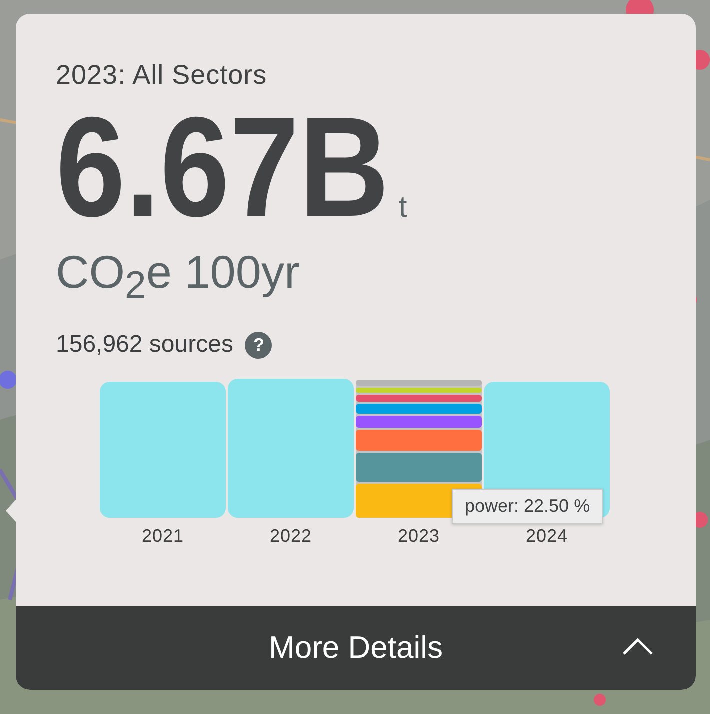 This screenshot has height=714, width=710. Describe the element at coordinates (178, 277) in the screenshot. I see `measure-label: CO$_{2}$e 100yr` at that location.